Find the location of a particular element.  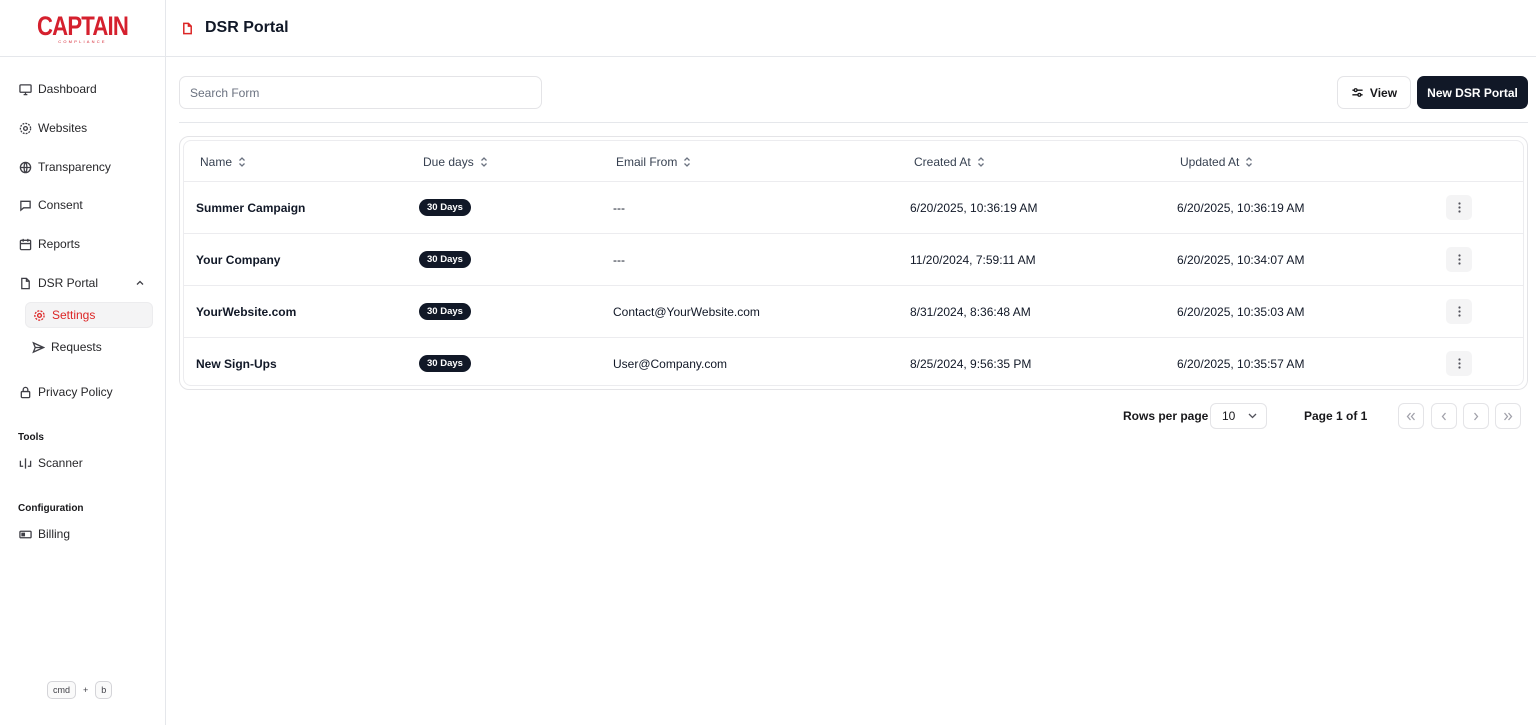

column-header-created-at: Created At is located at coordinates (949, 161).